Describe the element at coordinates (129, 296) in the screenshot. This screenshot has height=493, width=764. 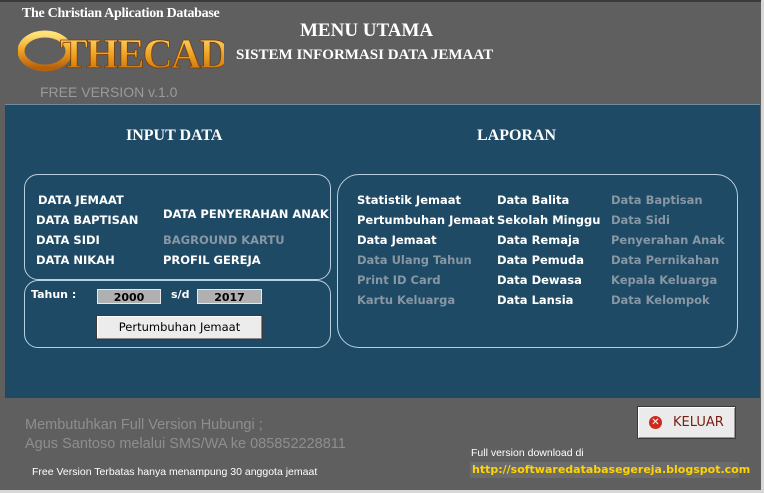
I see `year-from-field: 2000` at that location.